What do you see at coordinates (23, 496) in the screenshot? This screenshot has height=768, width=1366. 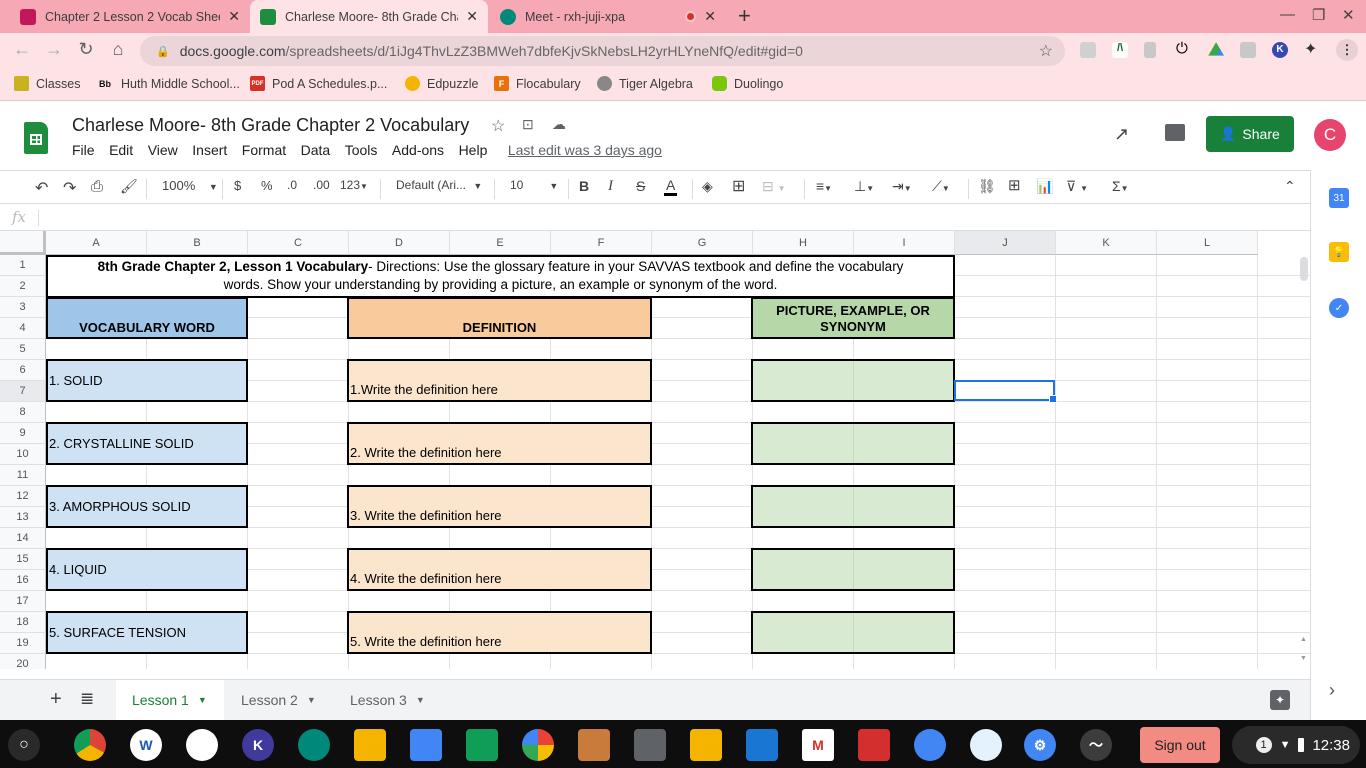 I see `row-header-12: 12` at bounding box center [23, 496].